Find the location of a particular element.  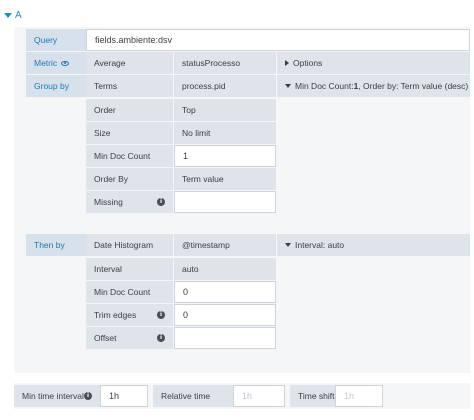

offset-label: Offset i is located at coordinates (129, 338).